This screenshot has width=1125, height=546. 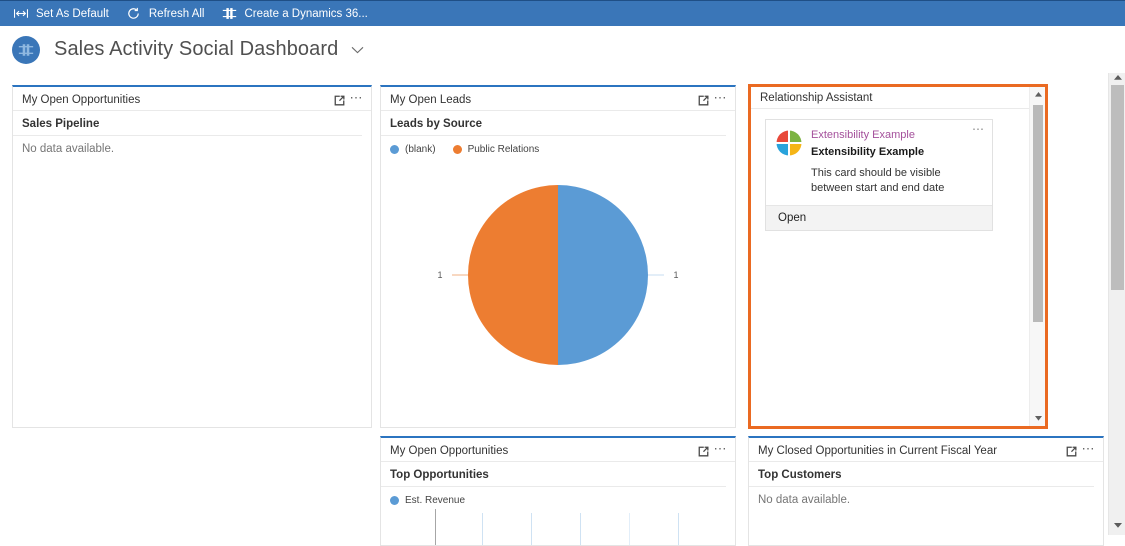 What do you see at coordinates (439, 275) in the screenshot?
I see `pie-data-label-orange: 1` at bounding box center [439, 275].